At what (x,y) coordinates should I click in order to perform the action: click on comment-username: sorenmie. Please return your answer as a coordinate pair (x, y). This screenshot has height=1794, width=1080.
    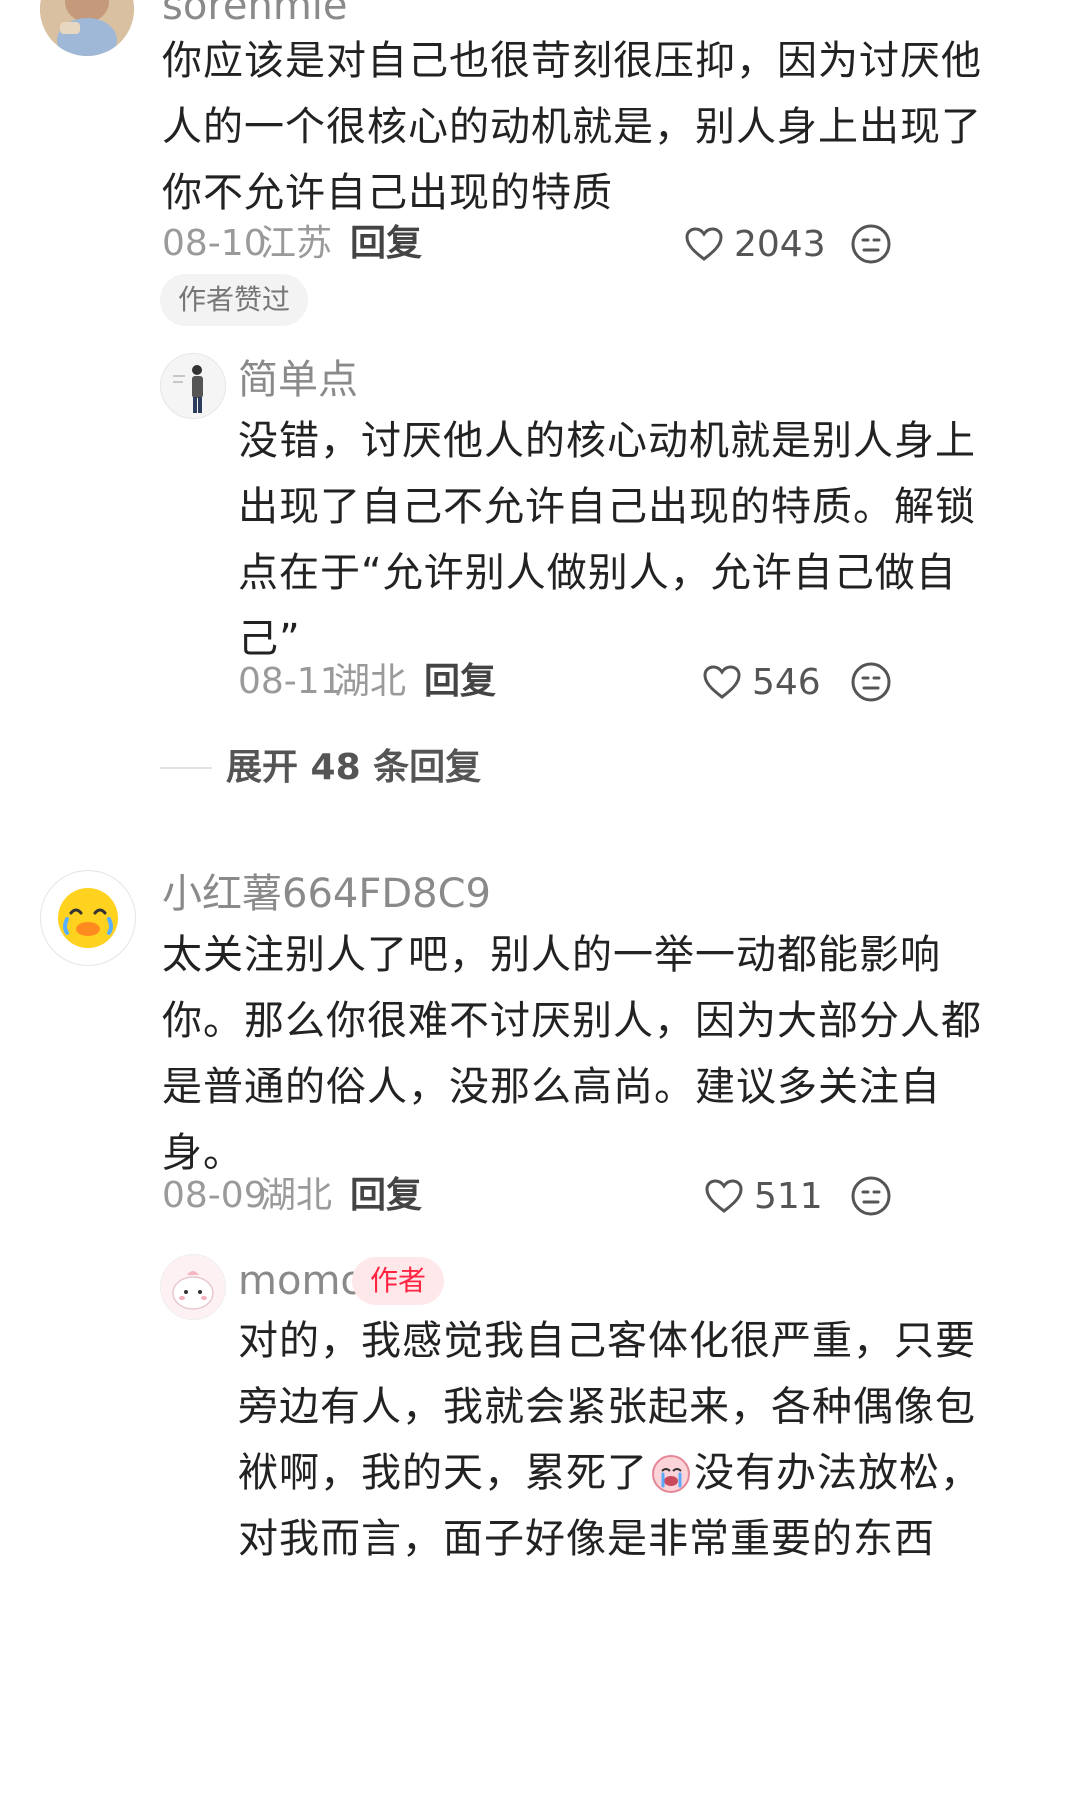
    Looking at the image, I should click on (255, 15).